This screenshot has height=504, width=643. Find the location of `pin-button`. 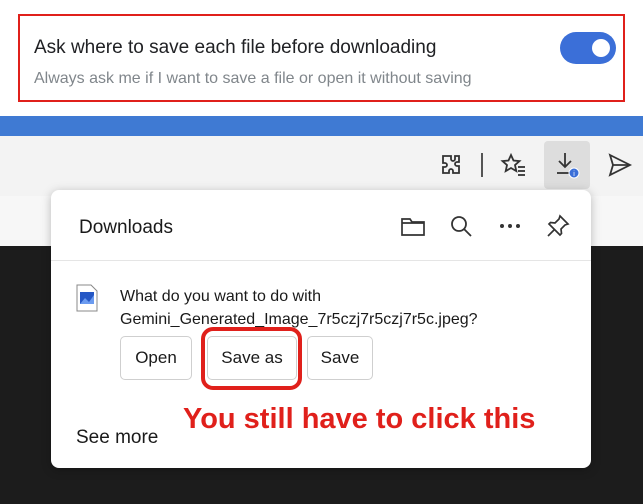

pin-button is located at coordinates (558, 226).